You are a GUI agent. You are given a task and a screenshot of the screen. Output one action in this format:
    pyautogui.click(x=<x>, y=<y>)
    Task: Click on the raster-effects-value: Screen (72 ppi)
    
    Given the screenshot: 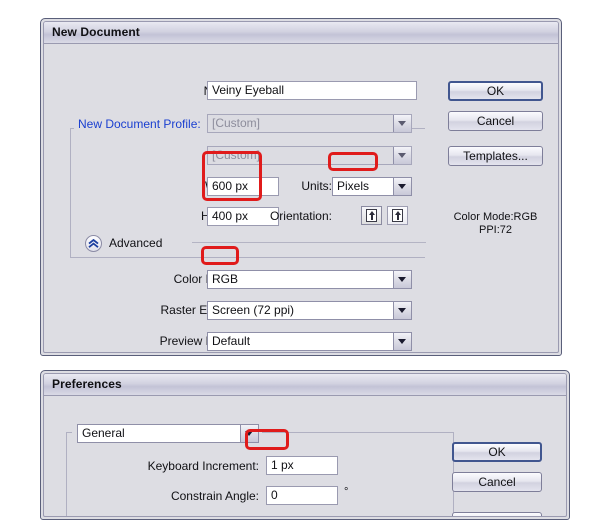 What is the action you would take?
    pyautogui.click(x=253, y=310)
    